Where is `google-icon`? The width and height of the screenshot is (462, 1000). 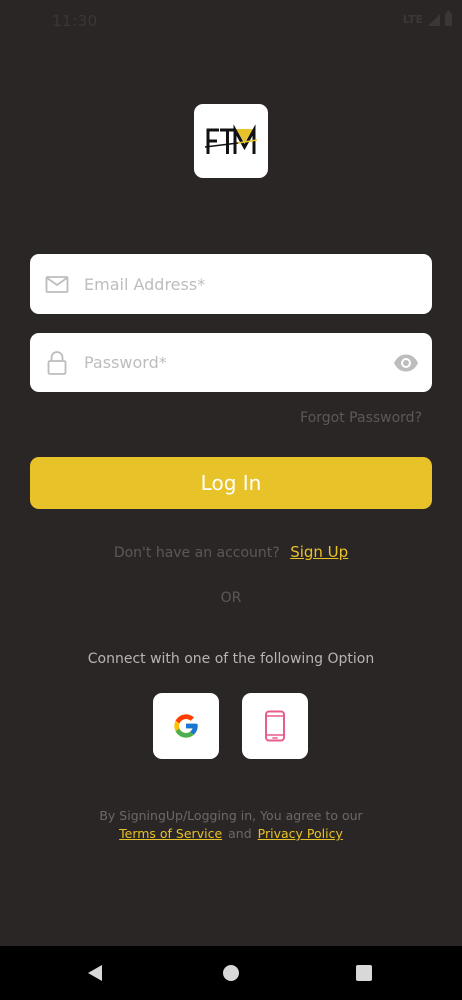 google-icon is located at coordinates (186, 726).